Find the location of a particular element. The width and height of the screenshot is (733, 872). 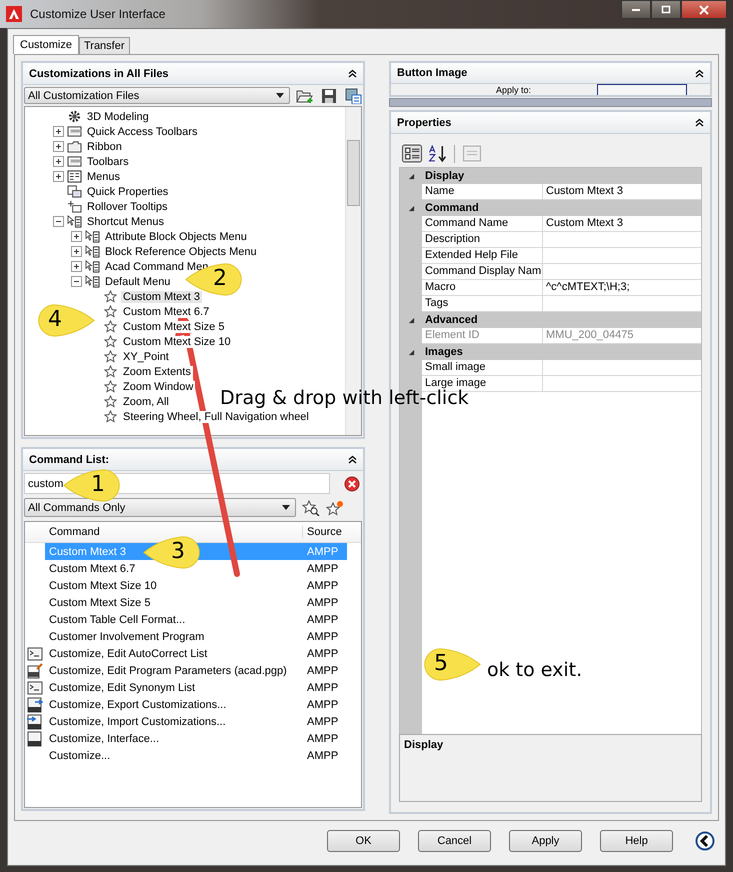

table-cell: Customize, Edit AutoCorrect List is located at coordinates (128, 654).